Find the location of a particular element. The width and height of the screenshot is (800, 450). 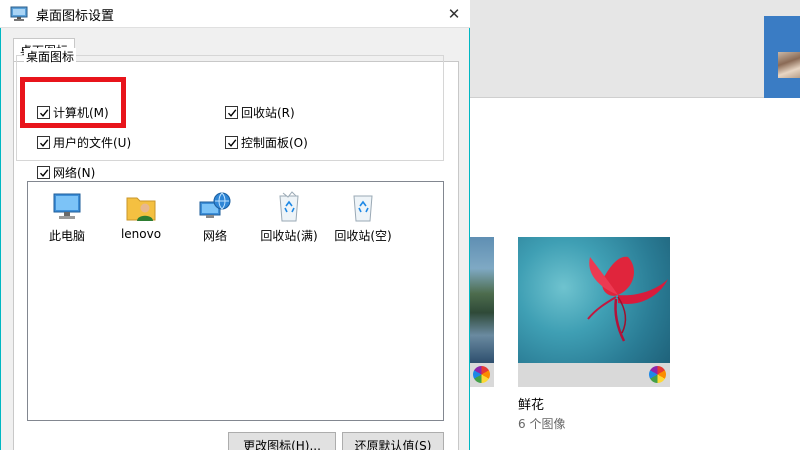

icon-label: lenovo is located at coordinates (141, 234).